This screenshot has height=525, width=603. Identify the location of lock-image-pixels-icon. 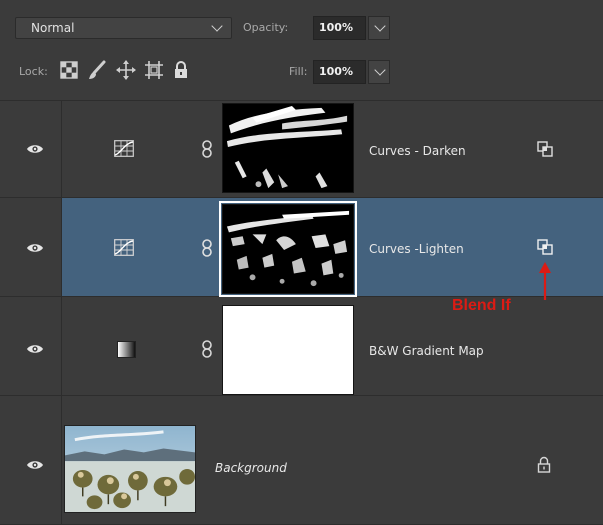
(98, 70).